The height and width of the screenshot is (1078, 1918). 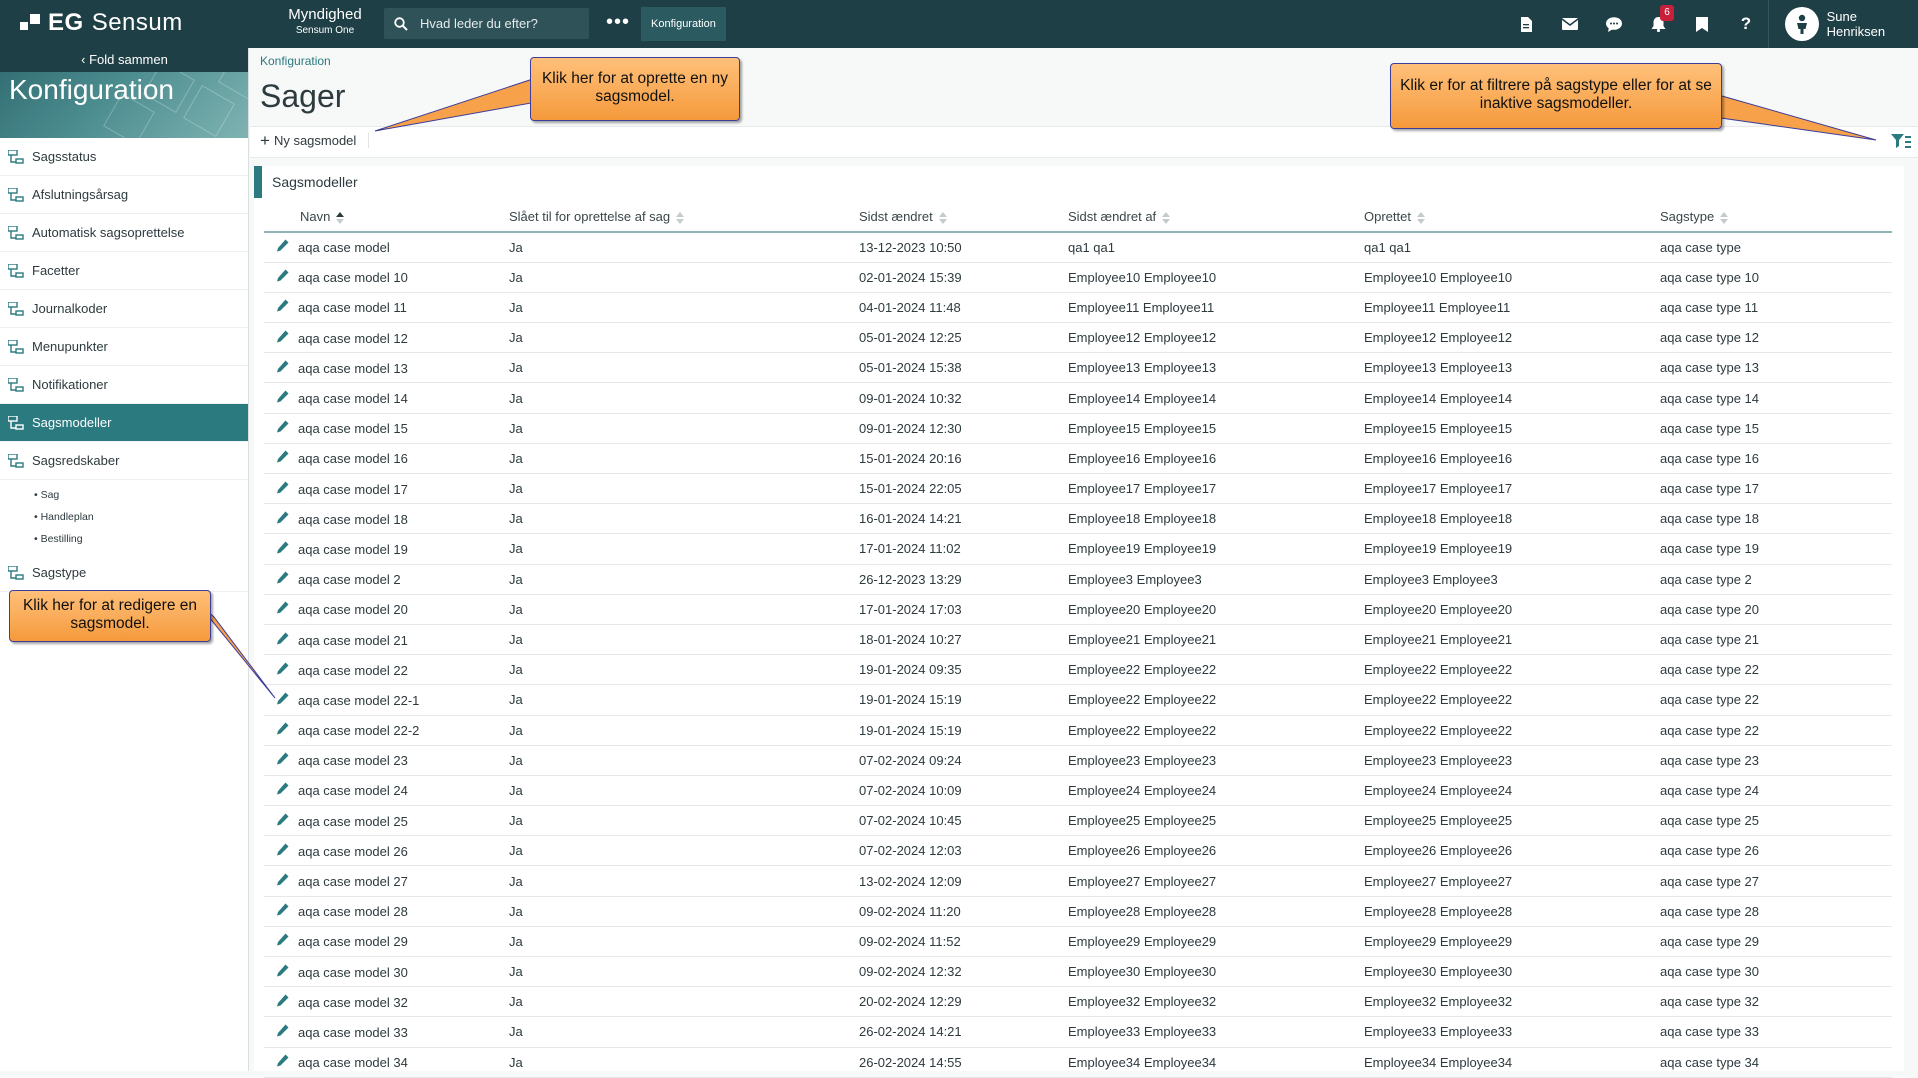 I want to click on case-model-name: aqa case model 21, so click(x=353, y=640).